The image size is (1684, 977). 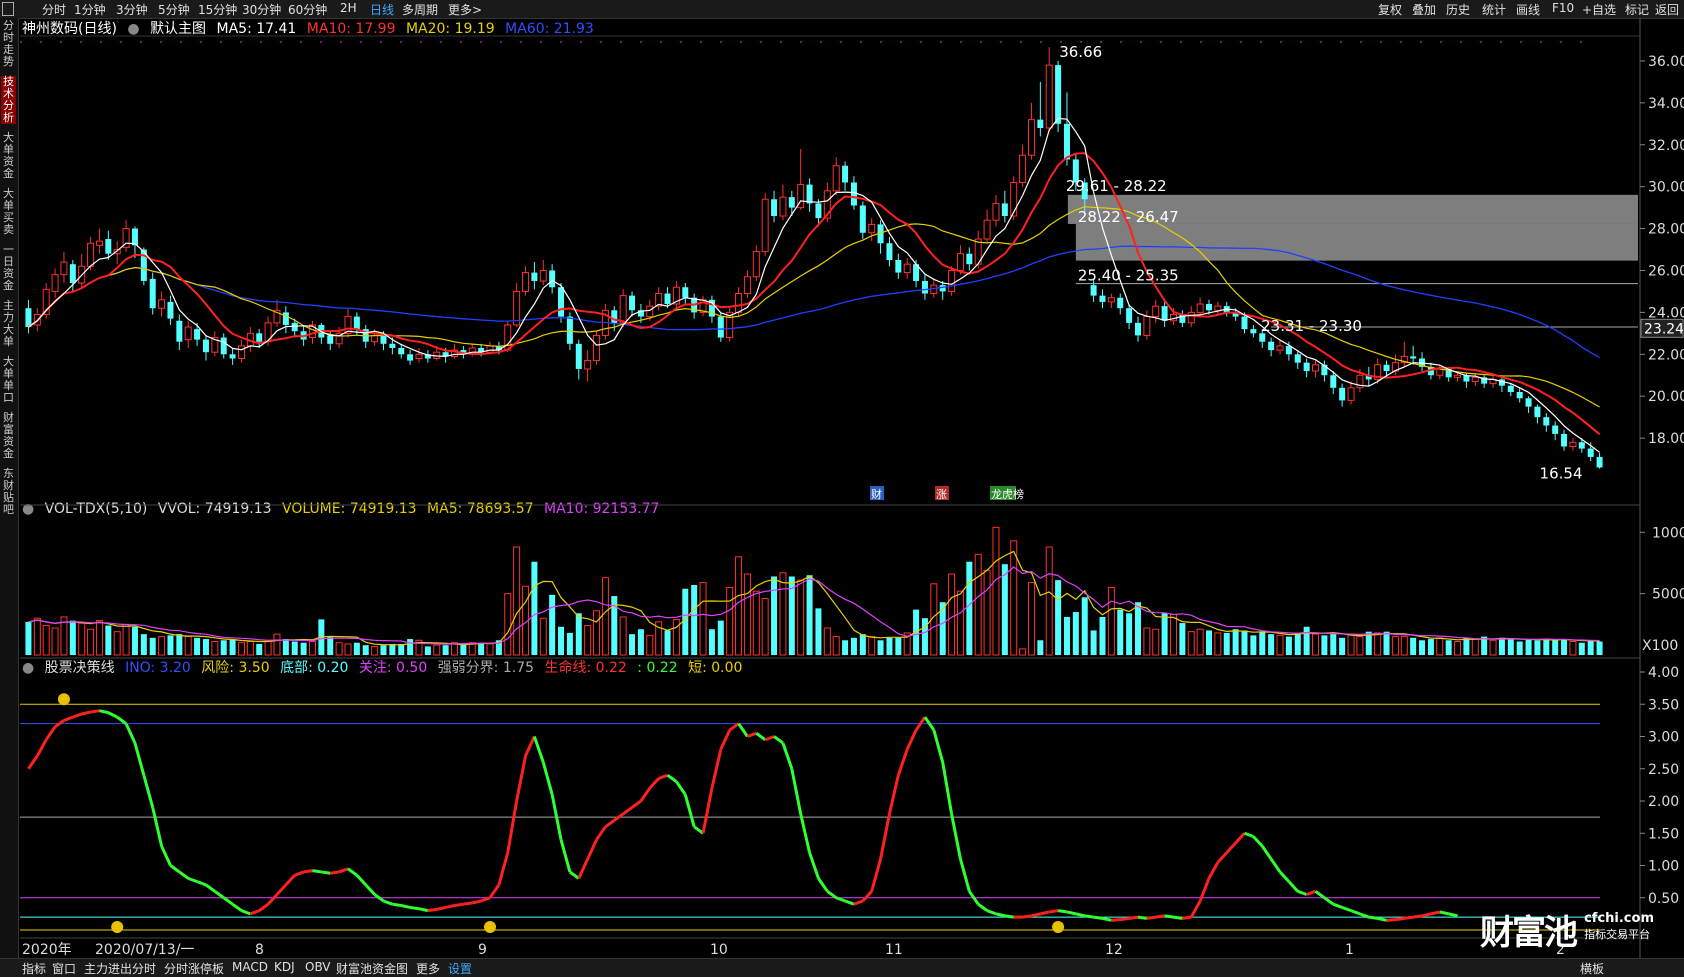 I want to click on low-price-label: 16.54, so click(x=1561, y=474).